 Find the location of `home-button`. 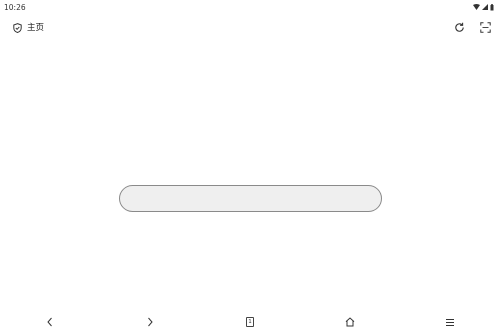

home-button is located at coordinates (350, 322).